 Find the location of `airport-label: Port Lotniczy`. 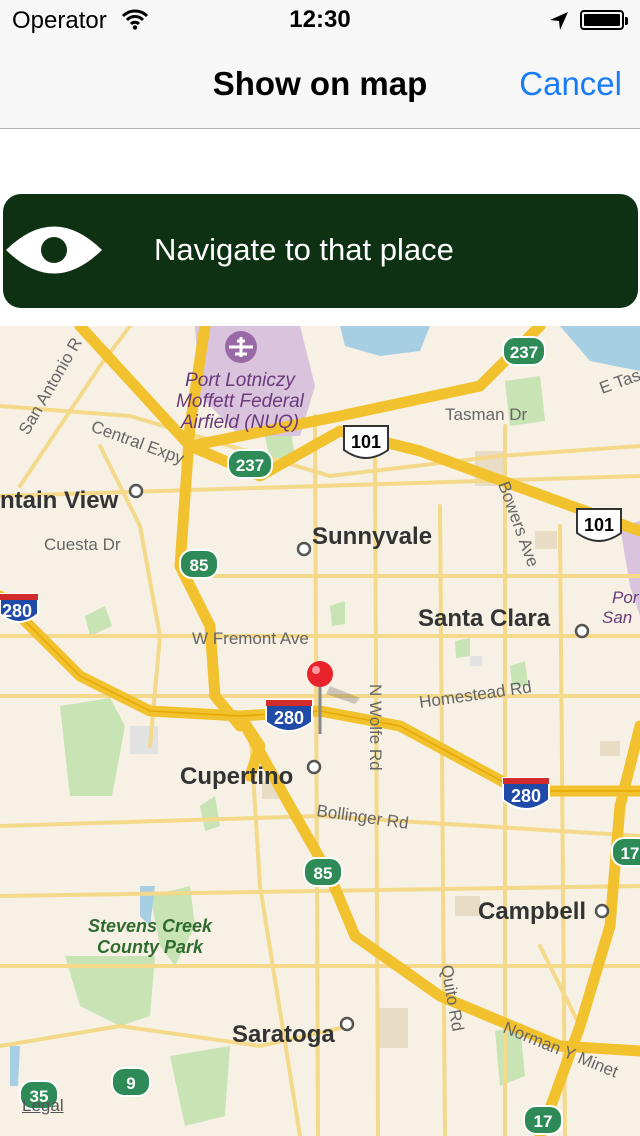

airport-label: Port Lotniczy is located at coordinates (240, 380).